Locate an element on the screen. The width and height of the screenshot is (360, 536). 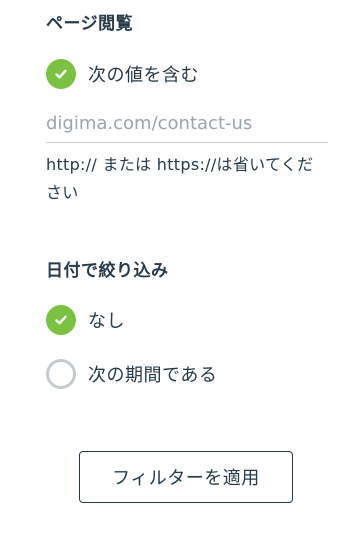
url-input is located at coordinates (187, 123).